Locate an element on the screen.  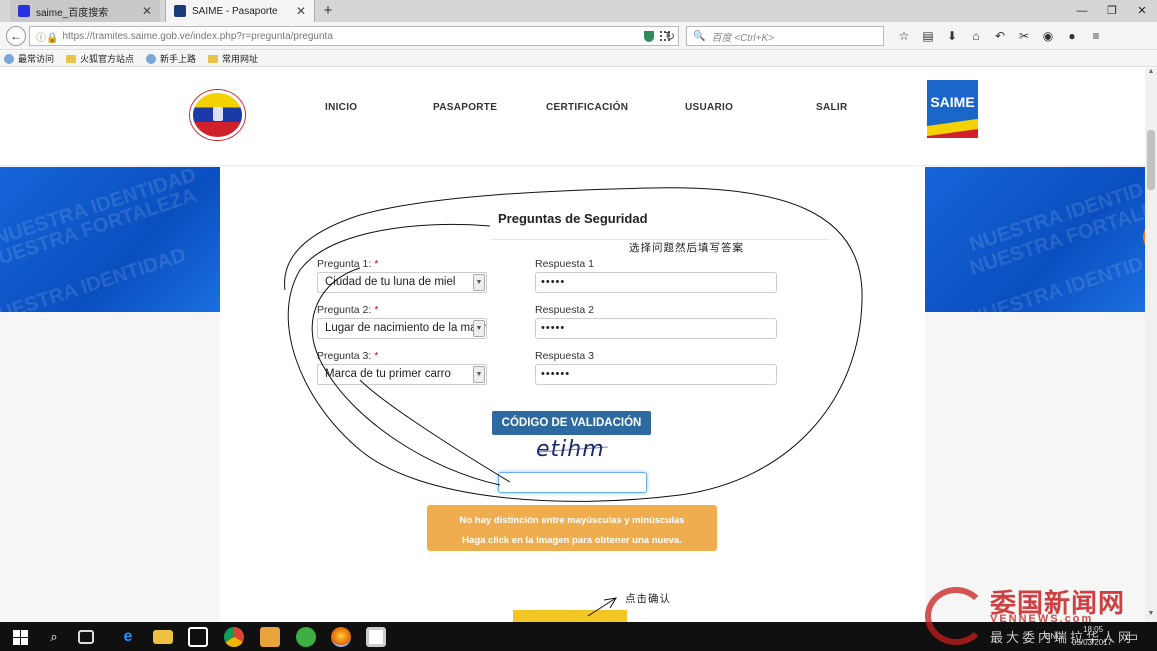
lock-icon: ⓘ🔒 is located at coordinates (47, 36).